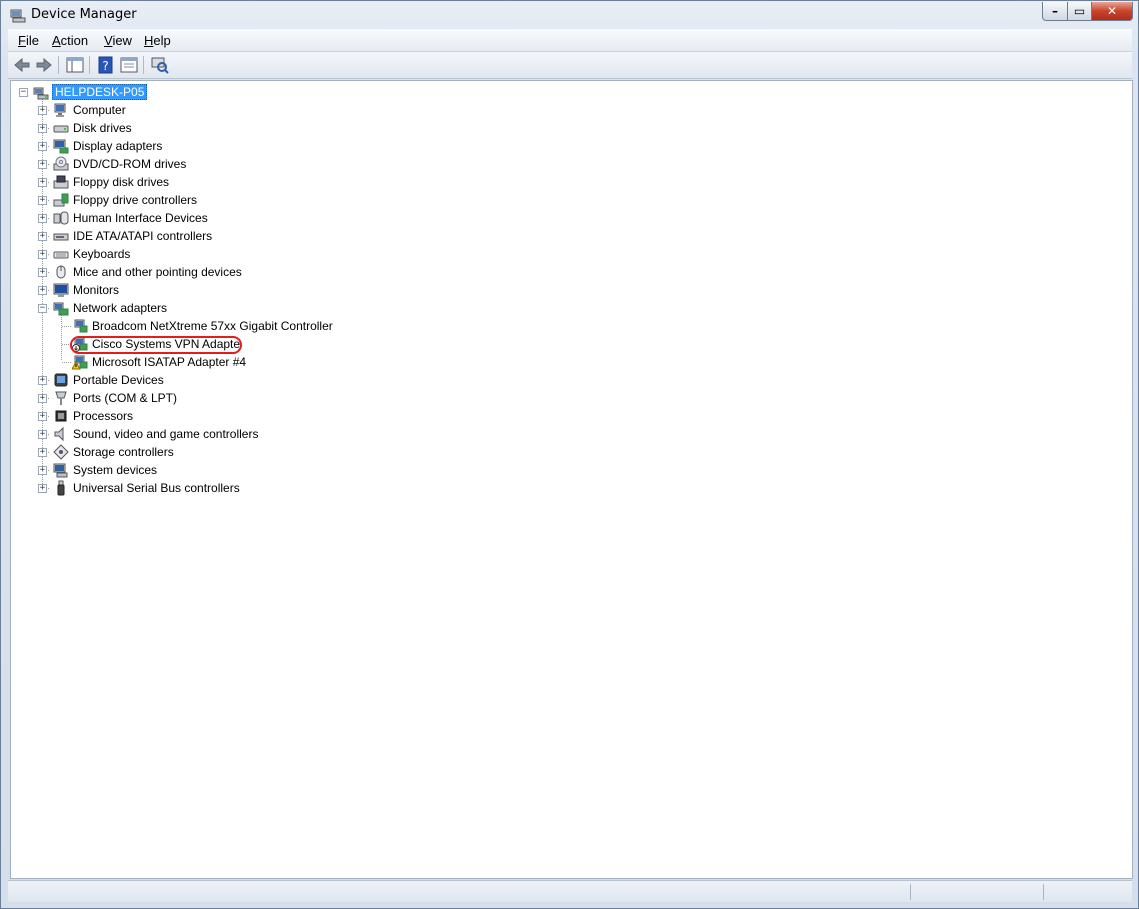 The image size is (1139, 909). What do you see at coordinates (311, 308) in the screenshot?
I see `tree-category: − Network adapters` at bounding box center [311, 308].